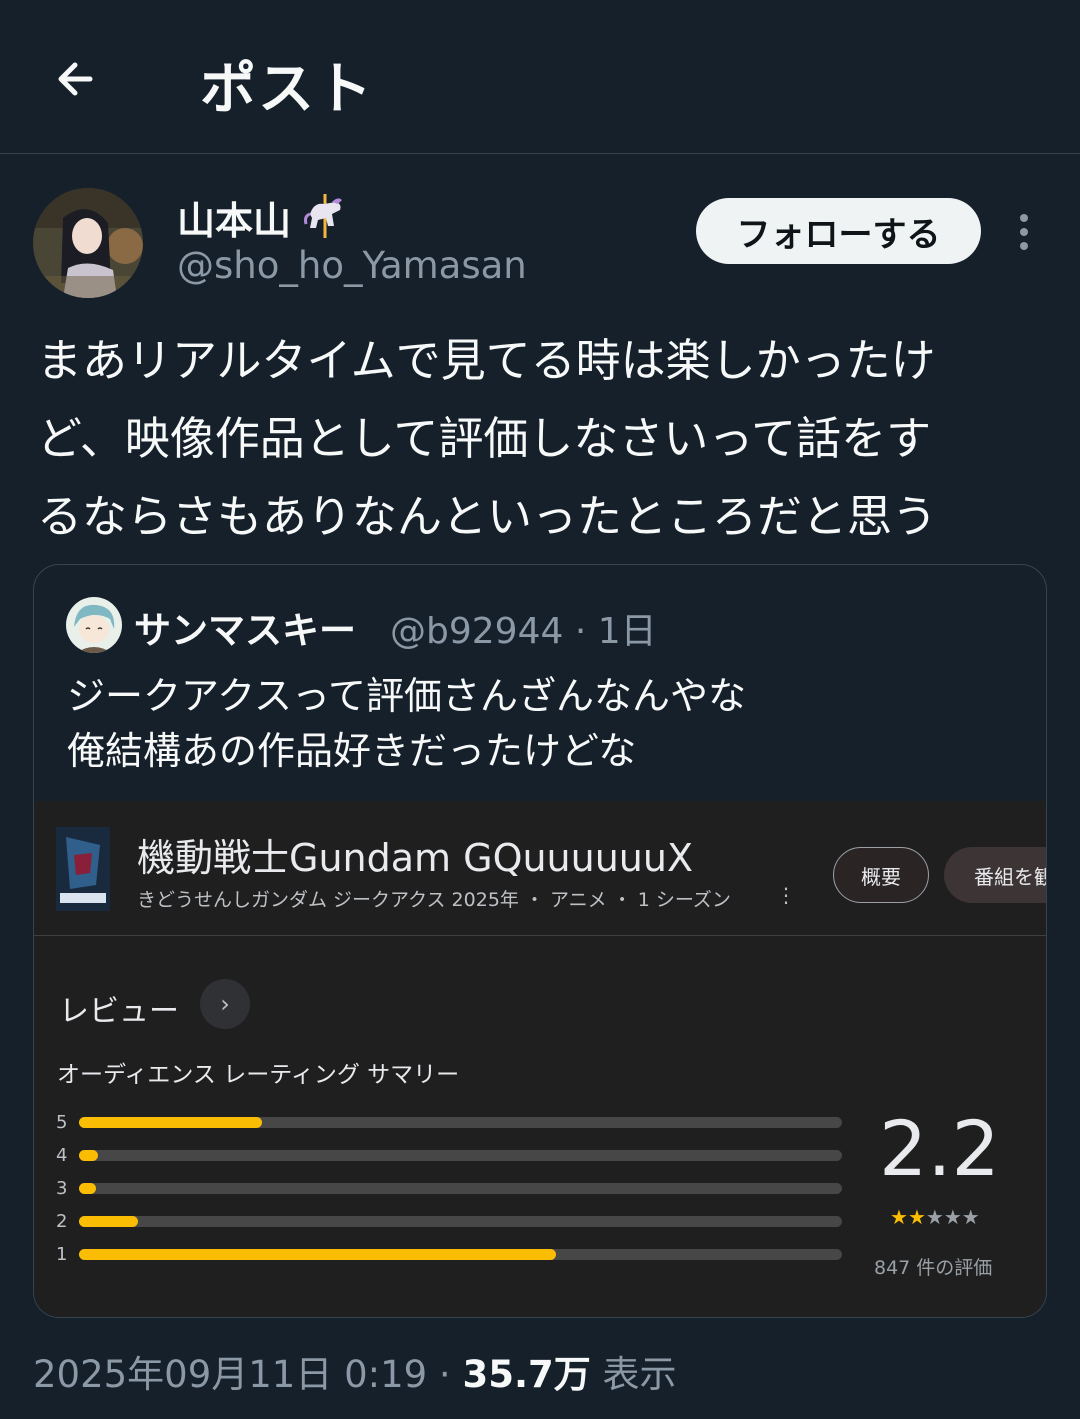 This screenshot has width=1080, height=1419. I want to click on rating-count: 847 件の評価, so click(933, 1268).